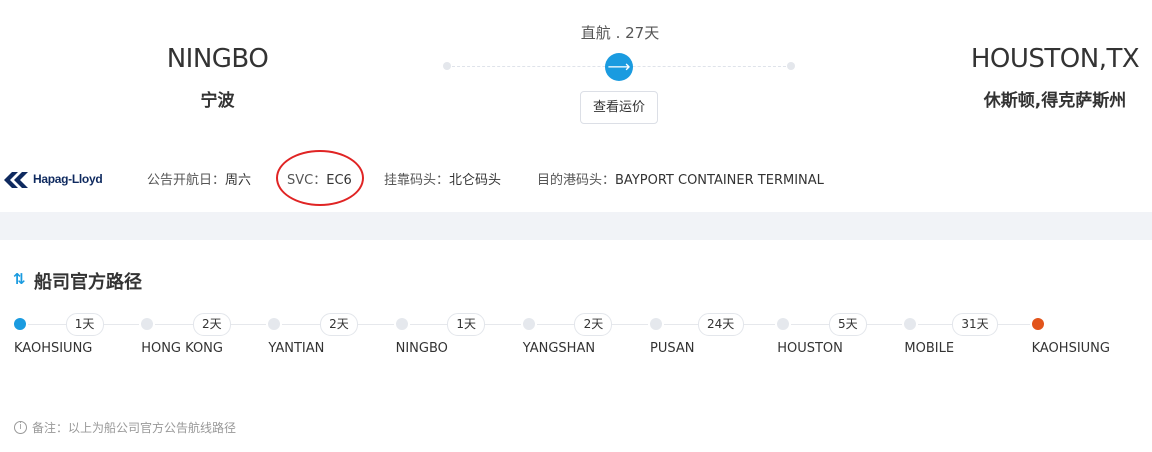 The width and height of the screenshot is (1152, 452). I want to click on route-end-dot, so click(791, 66).